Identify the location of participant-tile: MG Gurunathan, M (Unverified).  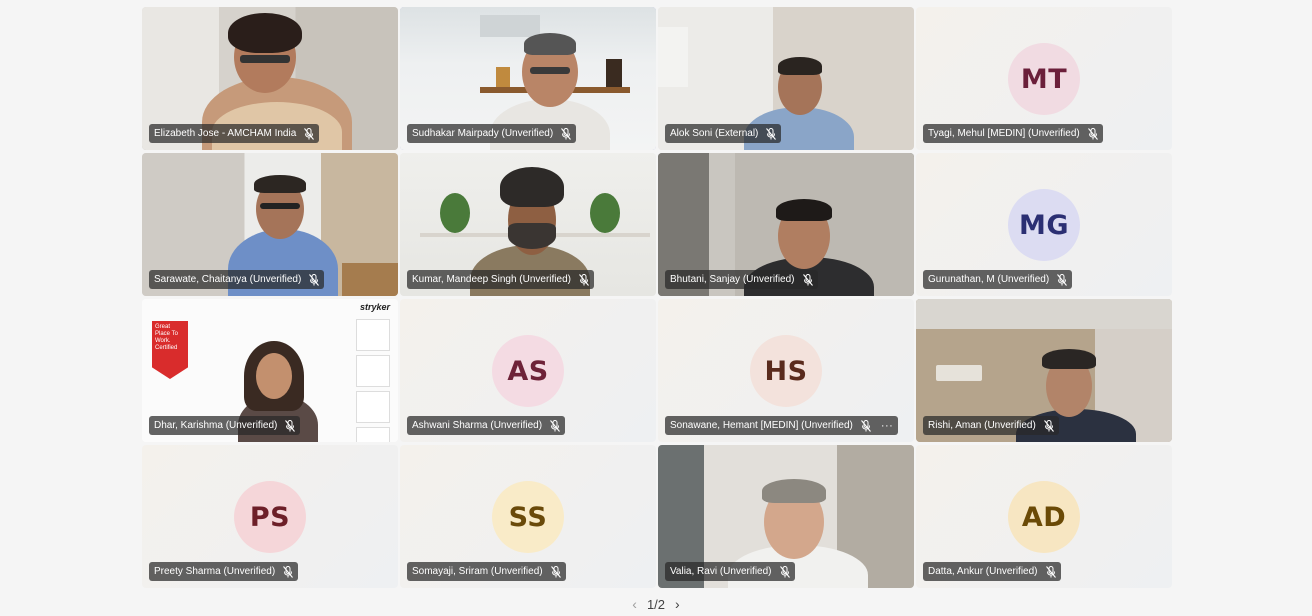
(1044, 224).